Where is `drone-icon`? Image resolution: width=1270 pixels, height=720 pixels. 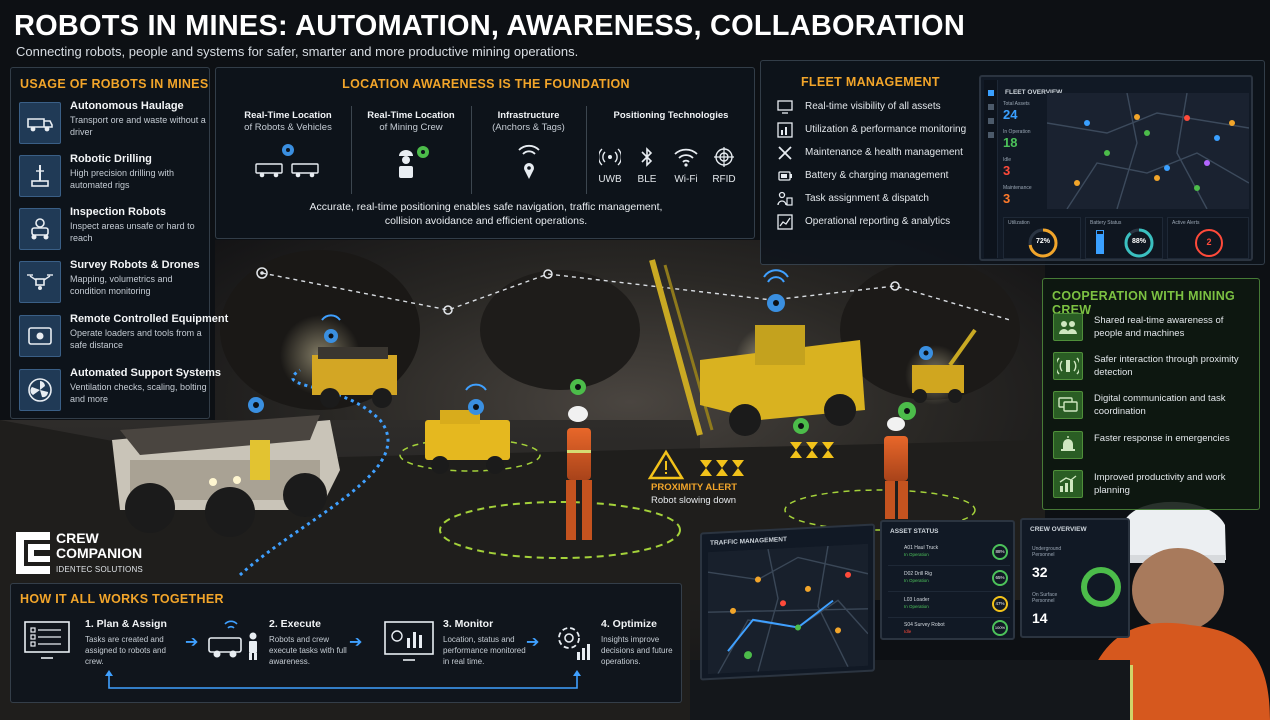
drone-icon is located at coordinates (40, 282).